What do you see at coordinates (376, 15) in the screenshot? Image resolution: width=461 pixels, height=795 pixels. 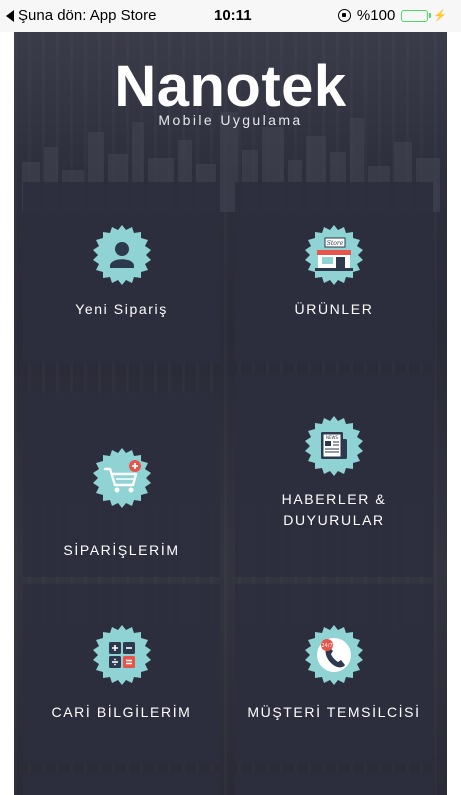 I see `battery-percent: %100` at bounding box center [376, 15].